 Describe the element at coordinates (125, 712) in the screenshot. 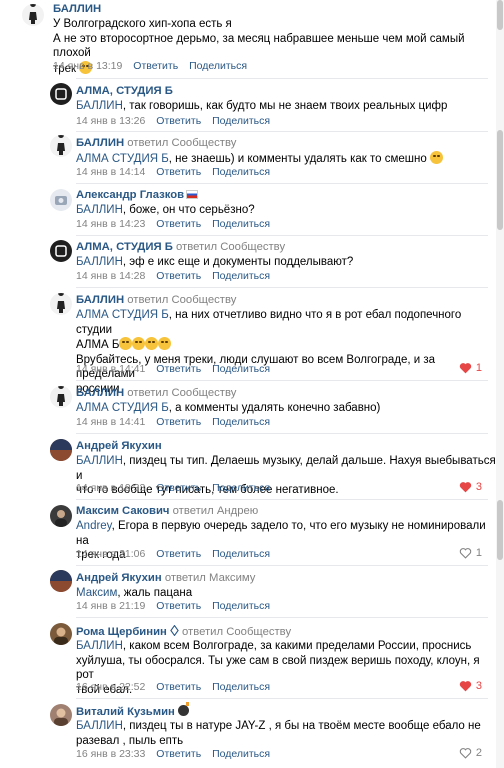

I see `author-name: Виталий Кузьмин` at that location.